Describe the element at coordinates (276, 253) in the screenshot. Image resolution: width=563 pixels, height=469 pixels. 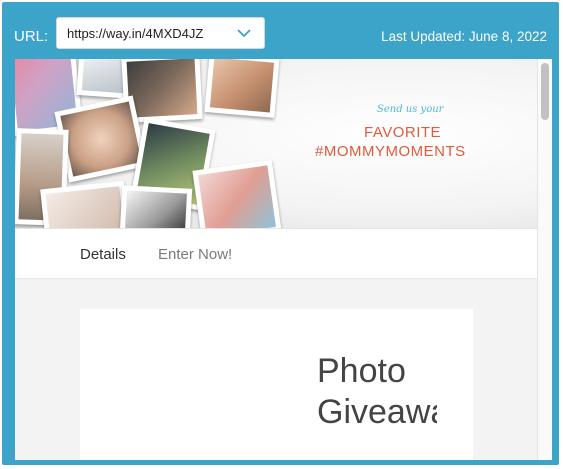
I see `page-tabs: Details Enter Now!` at that location.